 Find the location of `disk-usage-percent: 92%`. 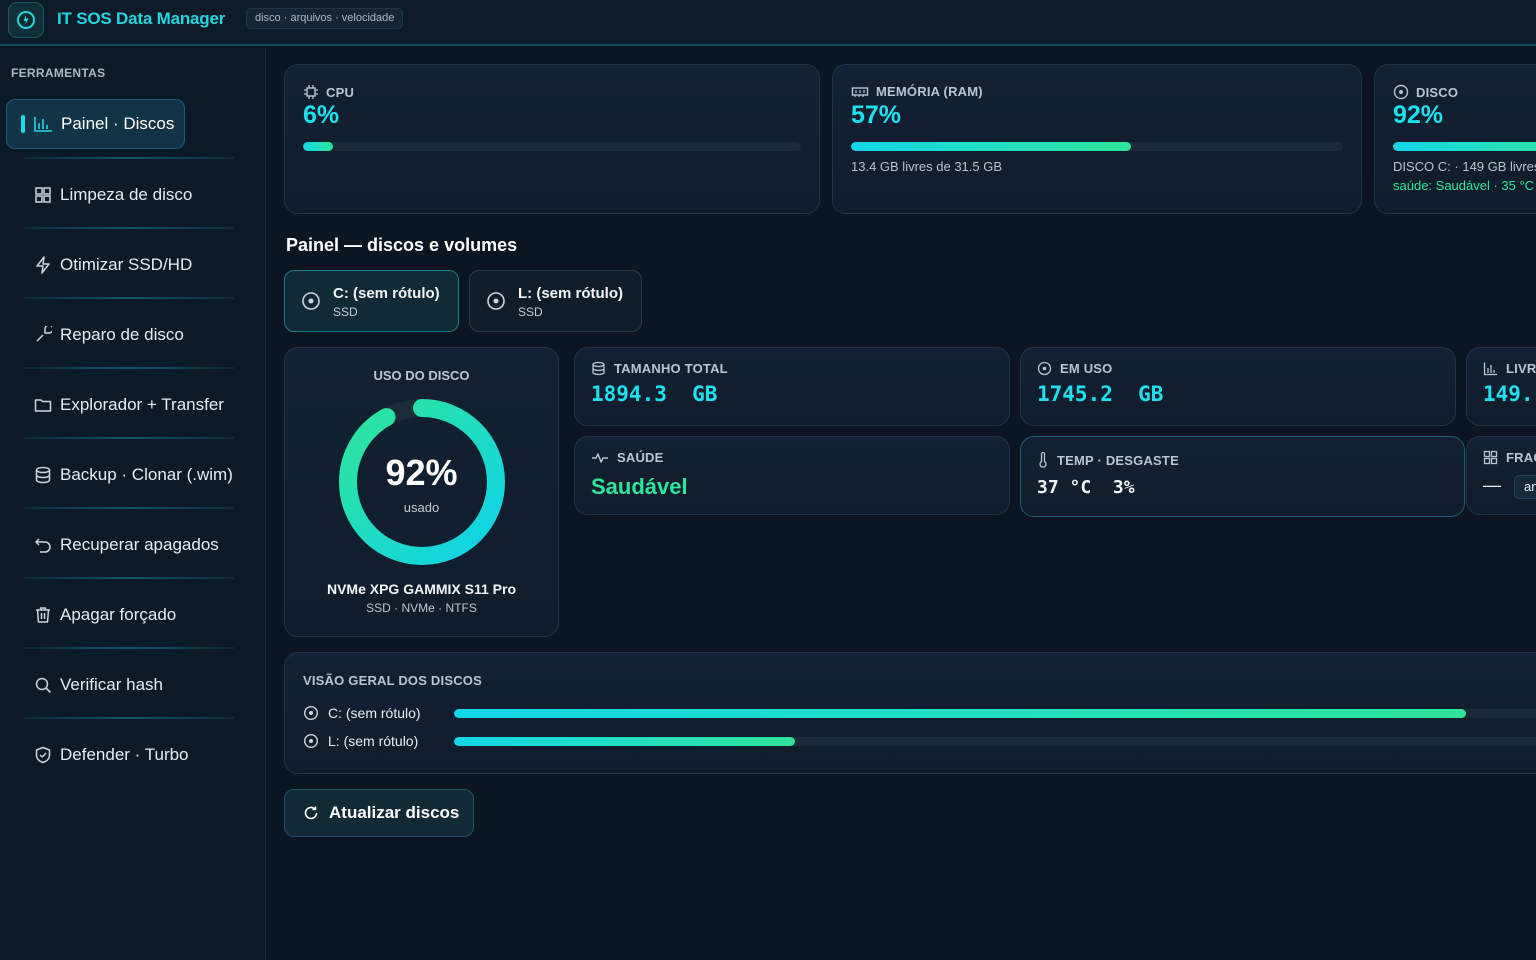

disk-usage-percent: 92% is located at coordinates (421, 472).